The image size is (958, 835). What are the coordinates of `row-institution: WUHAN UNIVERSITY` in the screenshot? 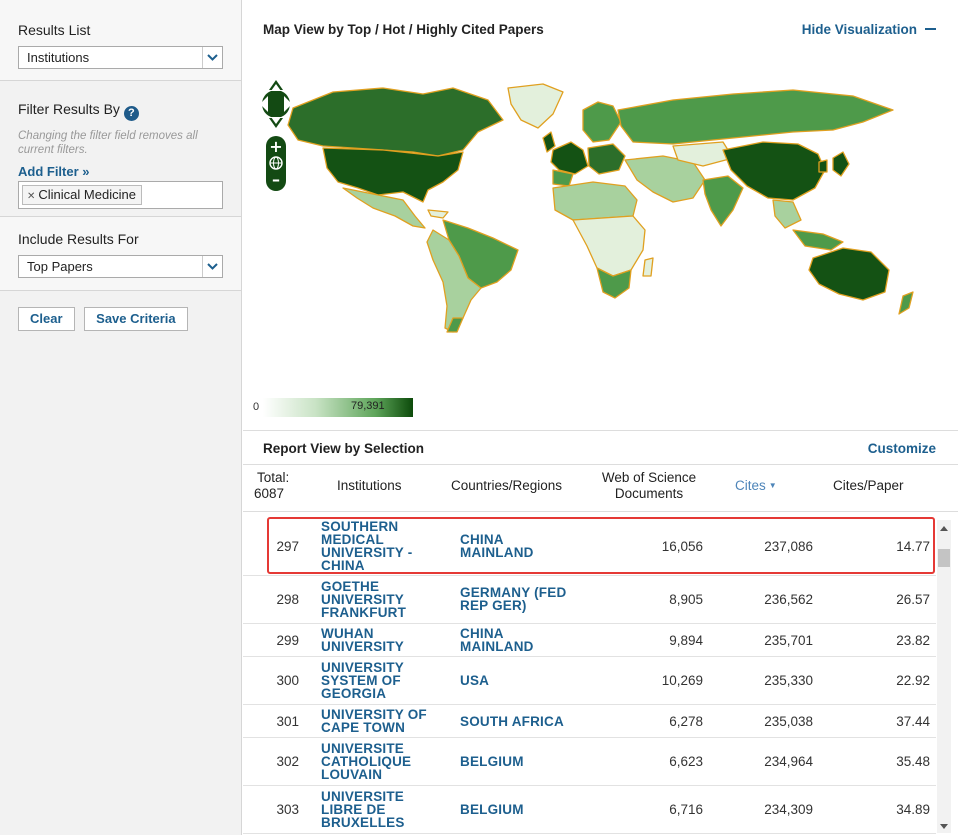 It's located at (380, 640).